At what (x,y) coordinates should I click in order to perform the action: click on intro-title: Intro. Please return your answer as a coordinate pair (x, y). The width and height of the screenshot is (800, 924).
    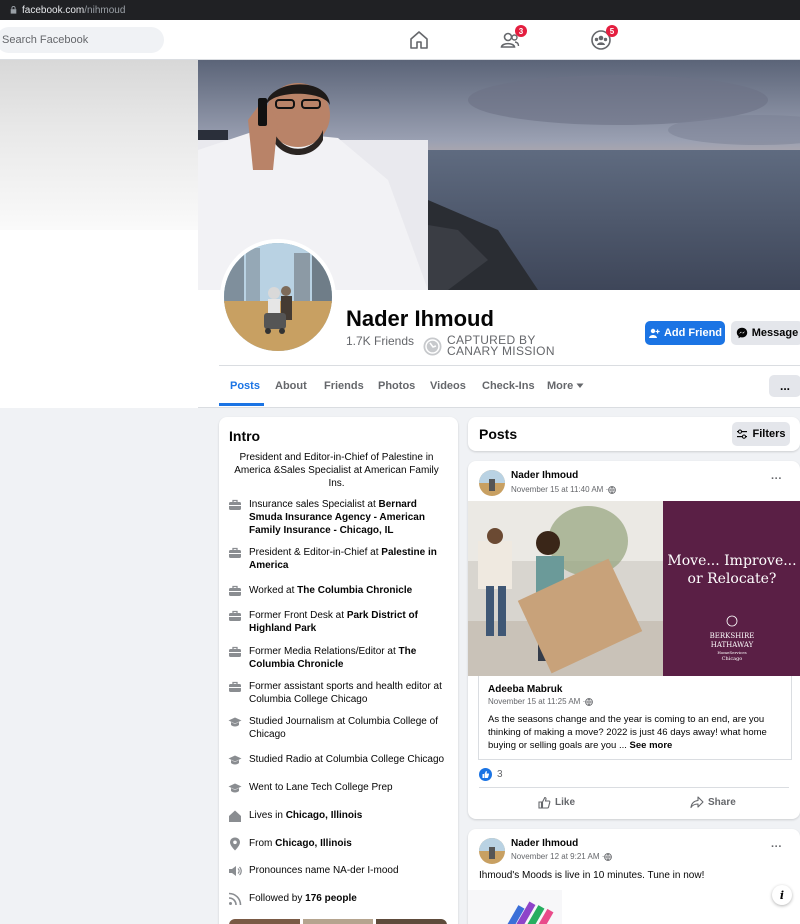
    Looking at the image, I should click on (245, 436).